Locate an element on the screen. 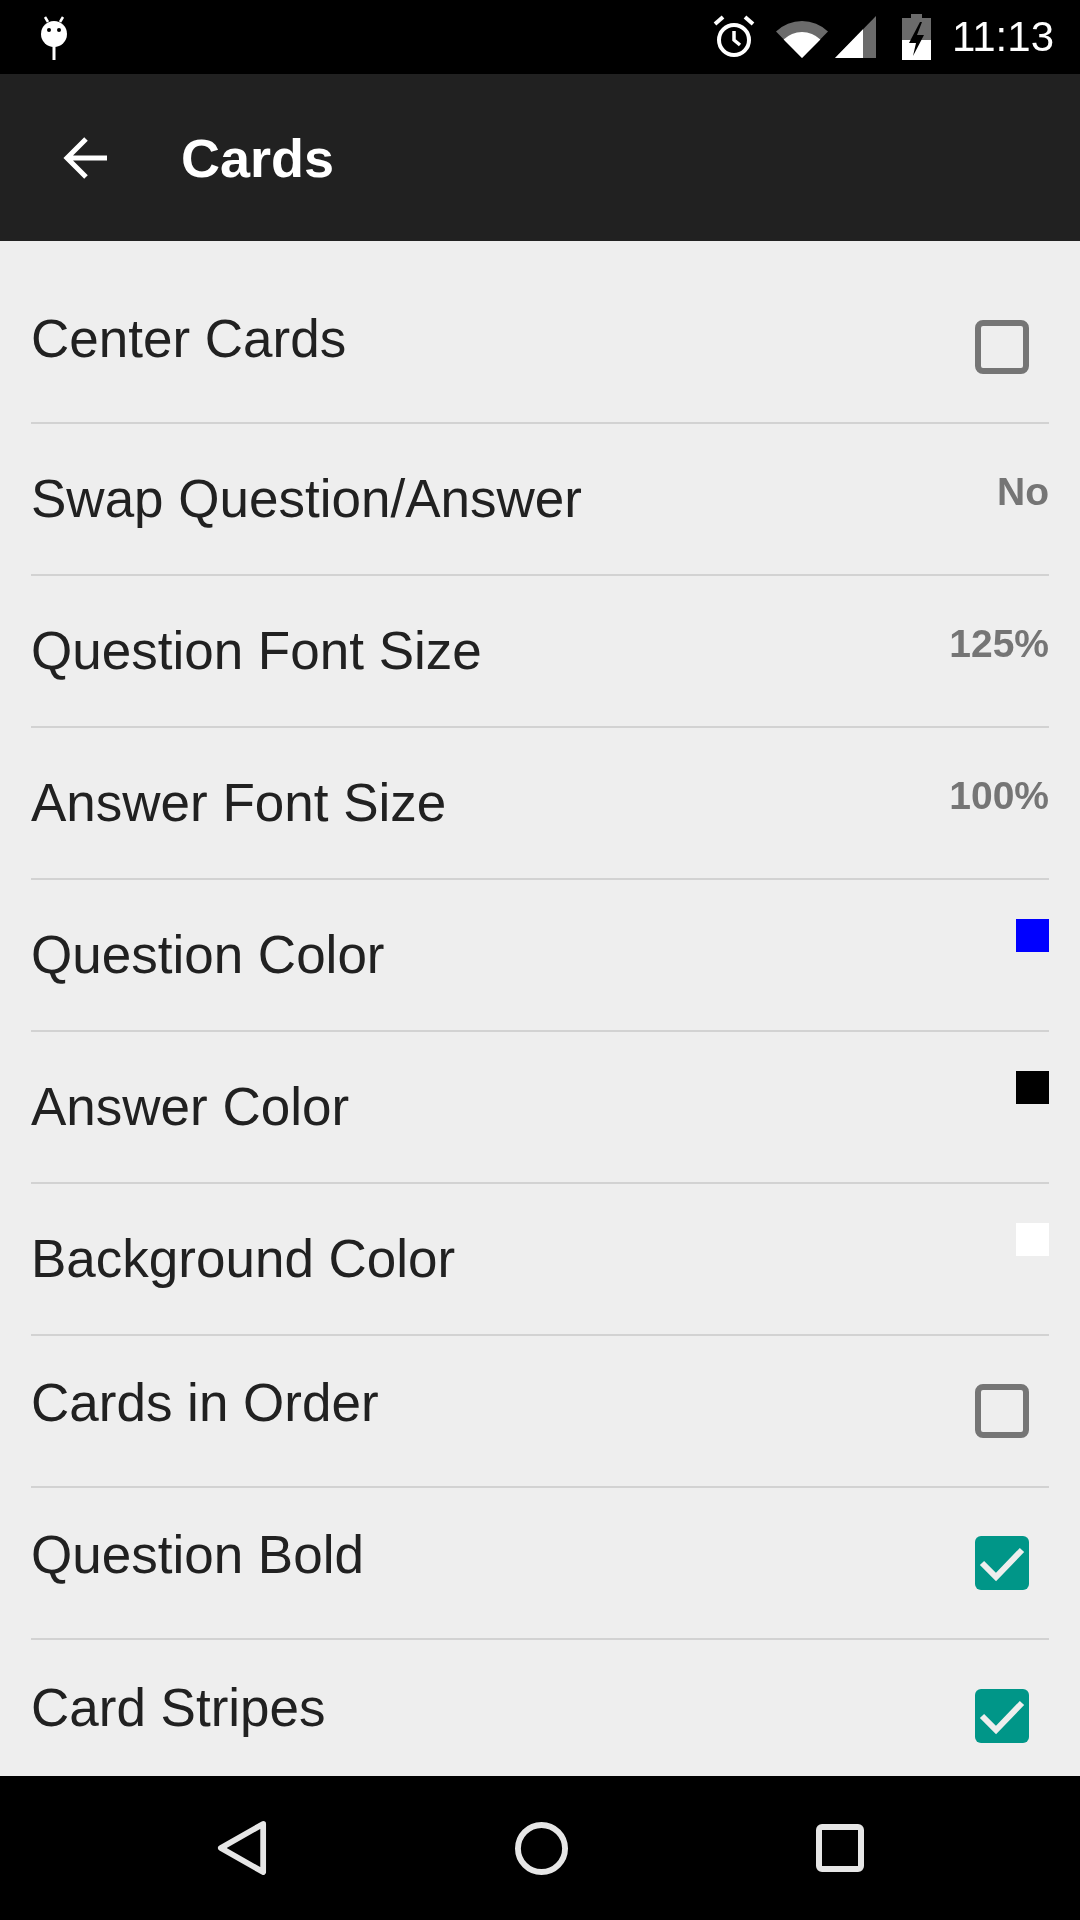  setting-value: No is located at coordinates (1023, 492).